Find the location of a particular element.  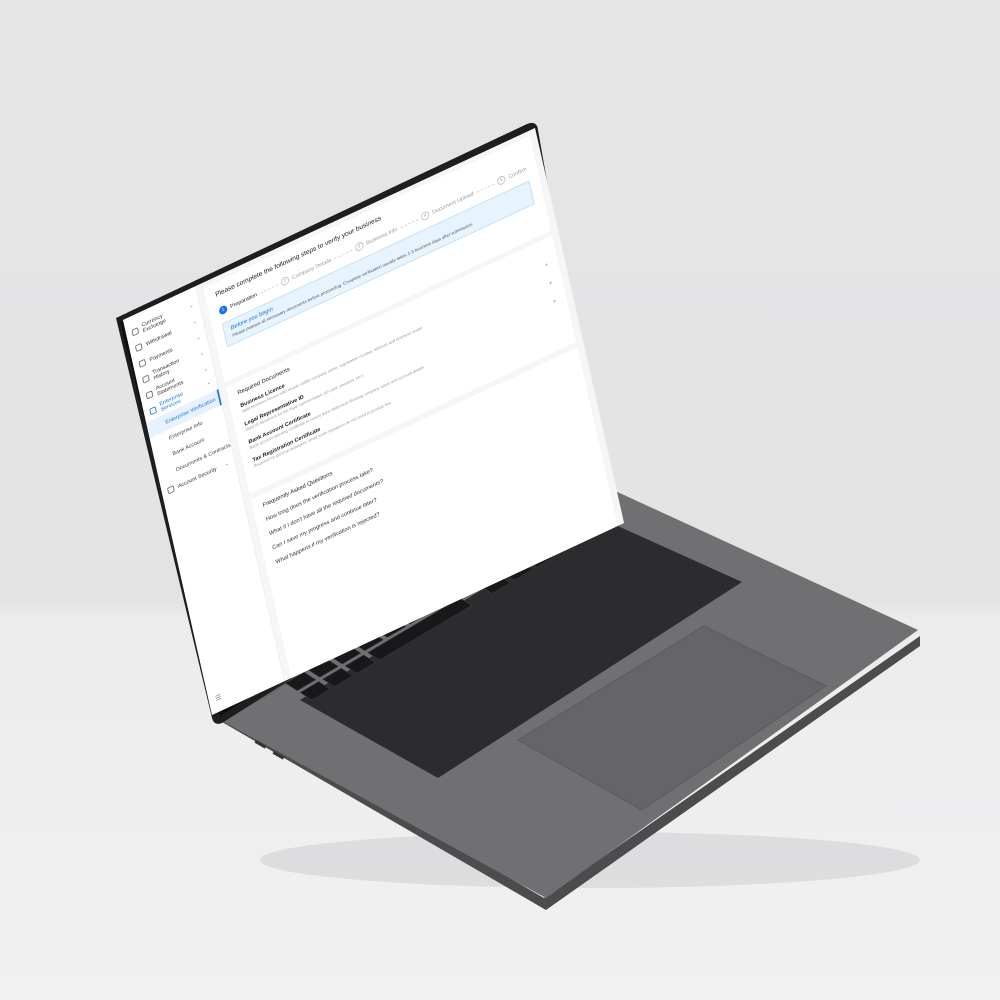

chevron-down-icon: ⌃ is located at coordinates (209, 385).